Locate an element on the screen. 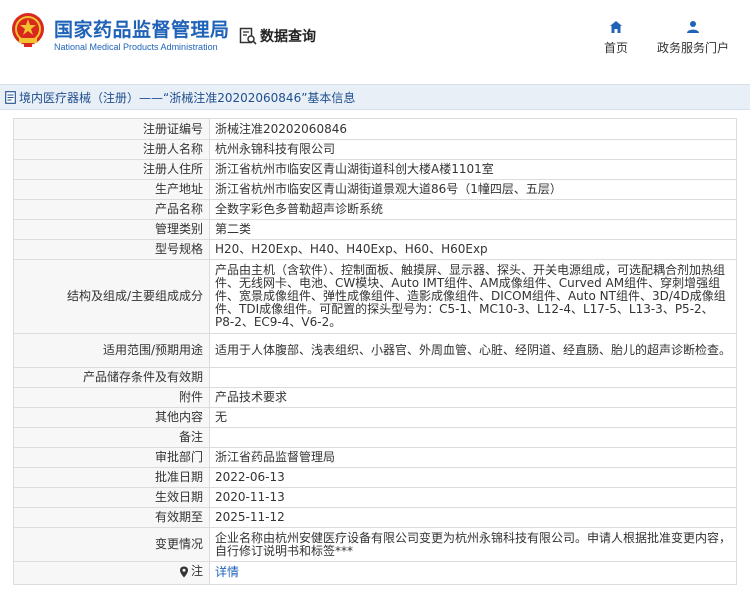 This screenshot has height=608, width=750. data-query-label: 数据查询 is located at coordinates (288, 37).